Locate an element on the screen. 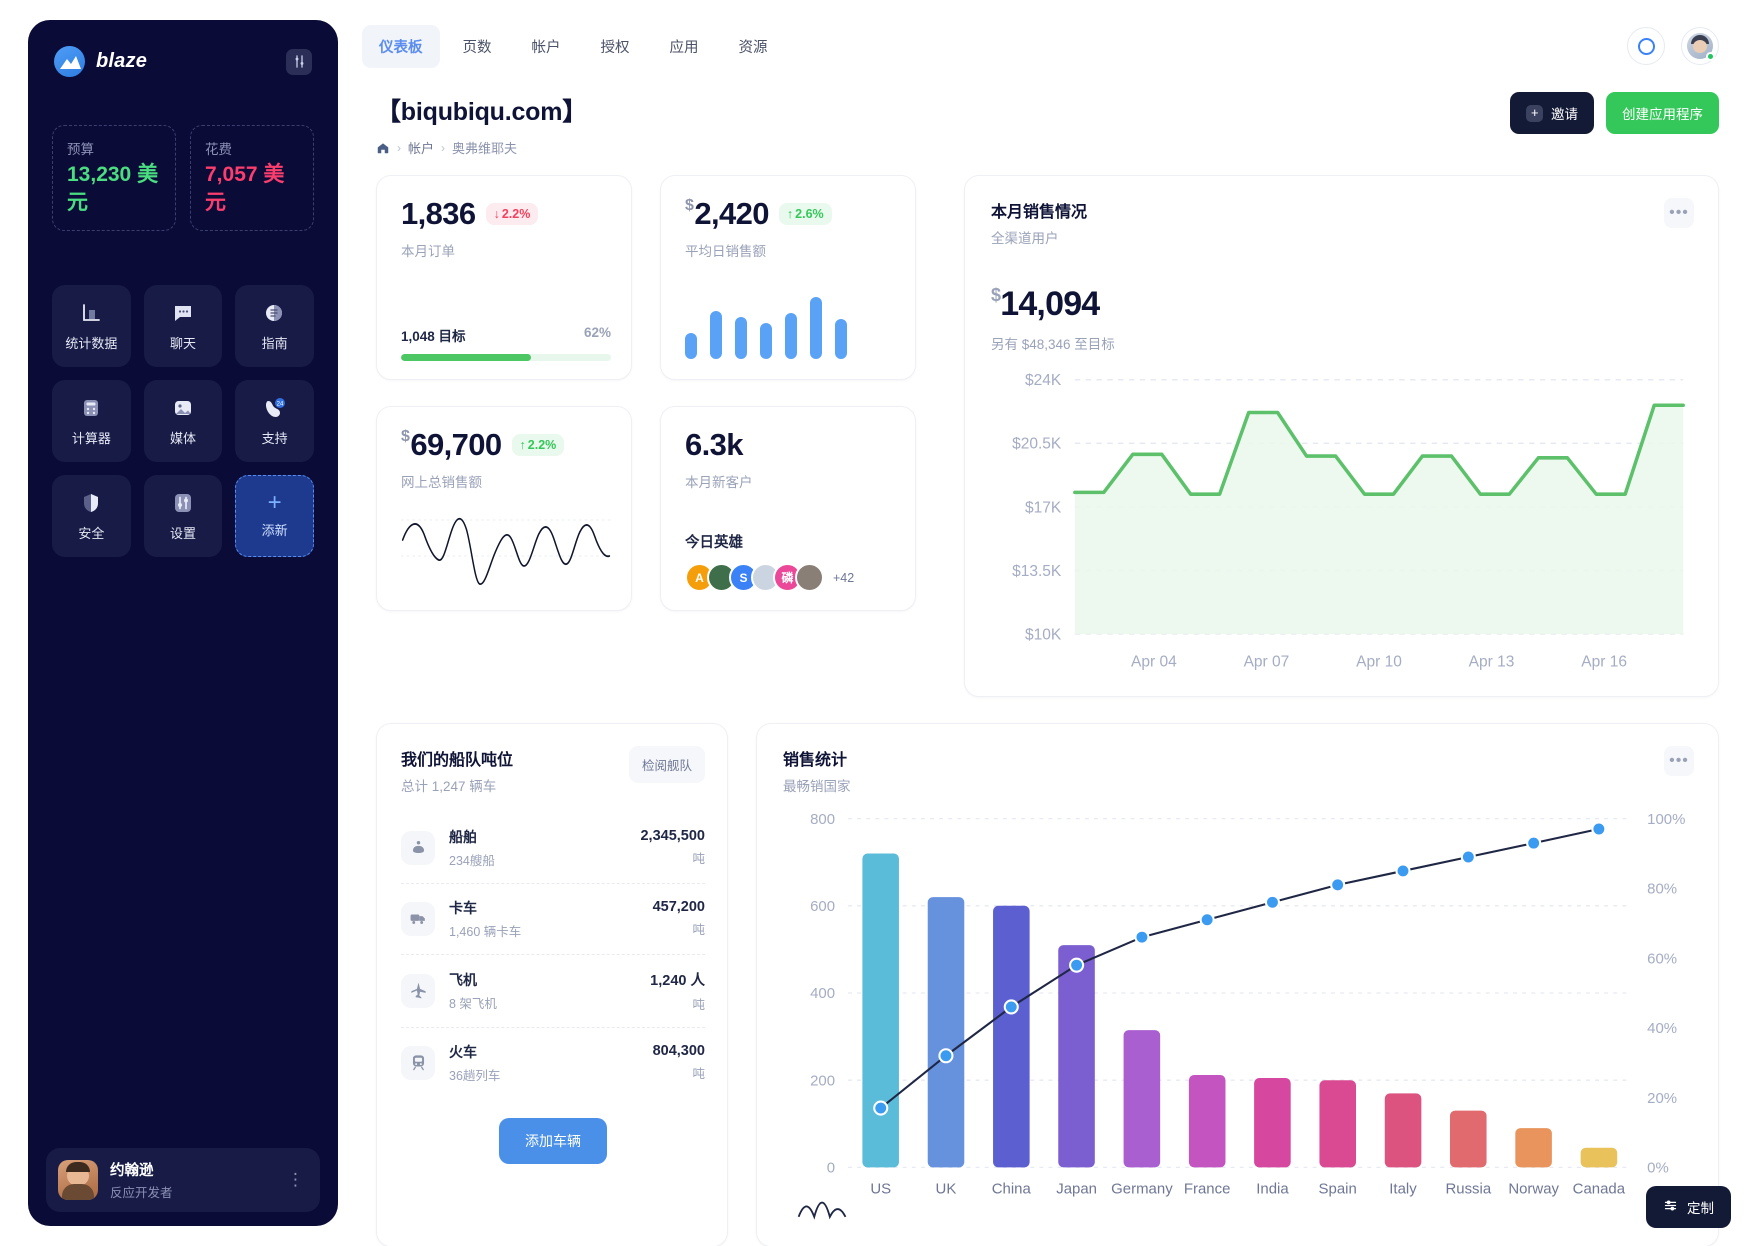  chat-icon is located at coordinates (183, 313).